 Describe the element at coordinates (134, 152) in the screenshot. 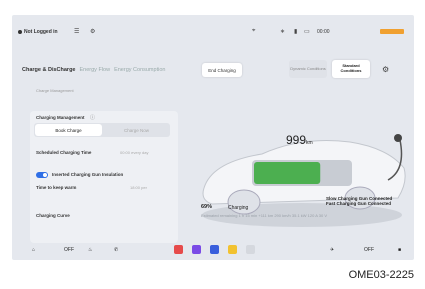

I see `scheduled-time-value: 00:00 every day` at that location.